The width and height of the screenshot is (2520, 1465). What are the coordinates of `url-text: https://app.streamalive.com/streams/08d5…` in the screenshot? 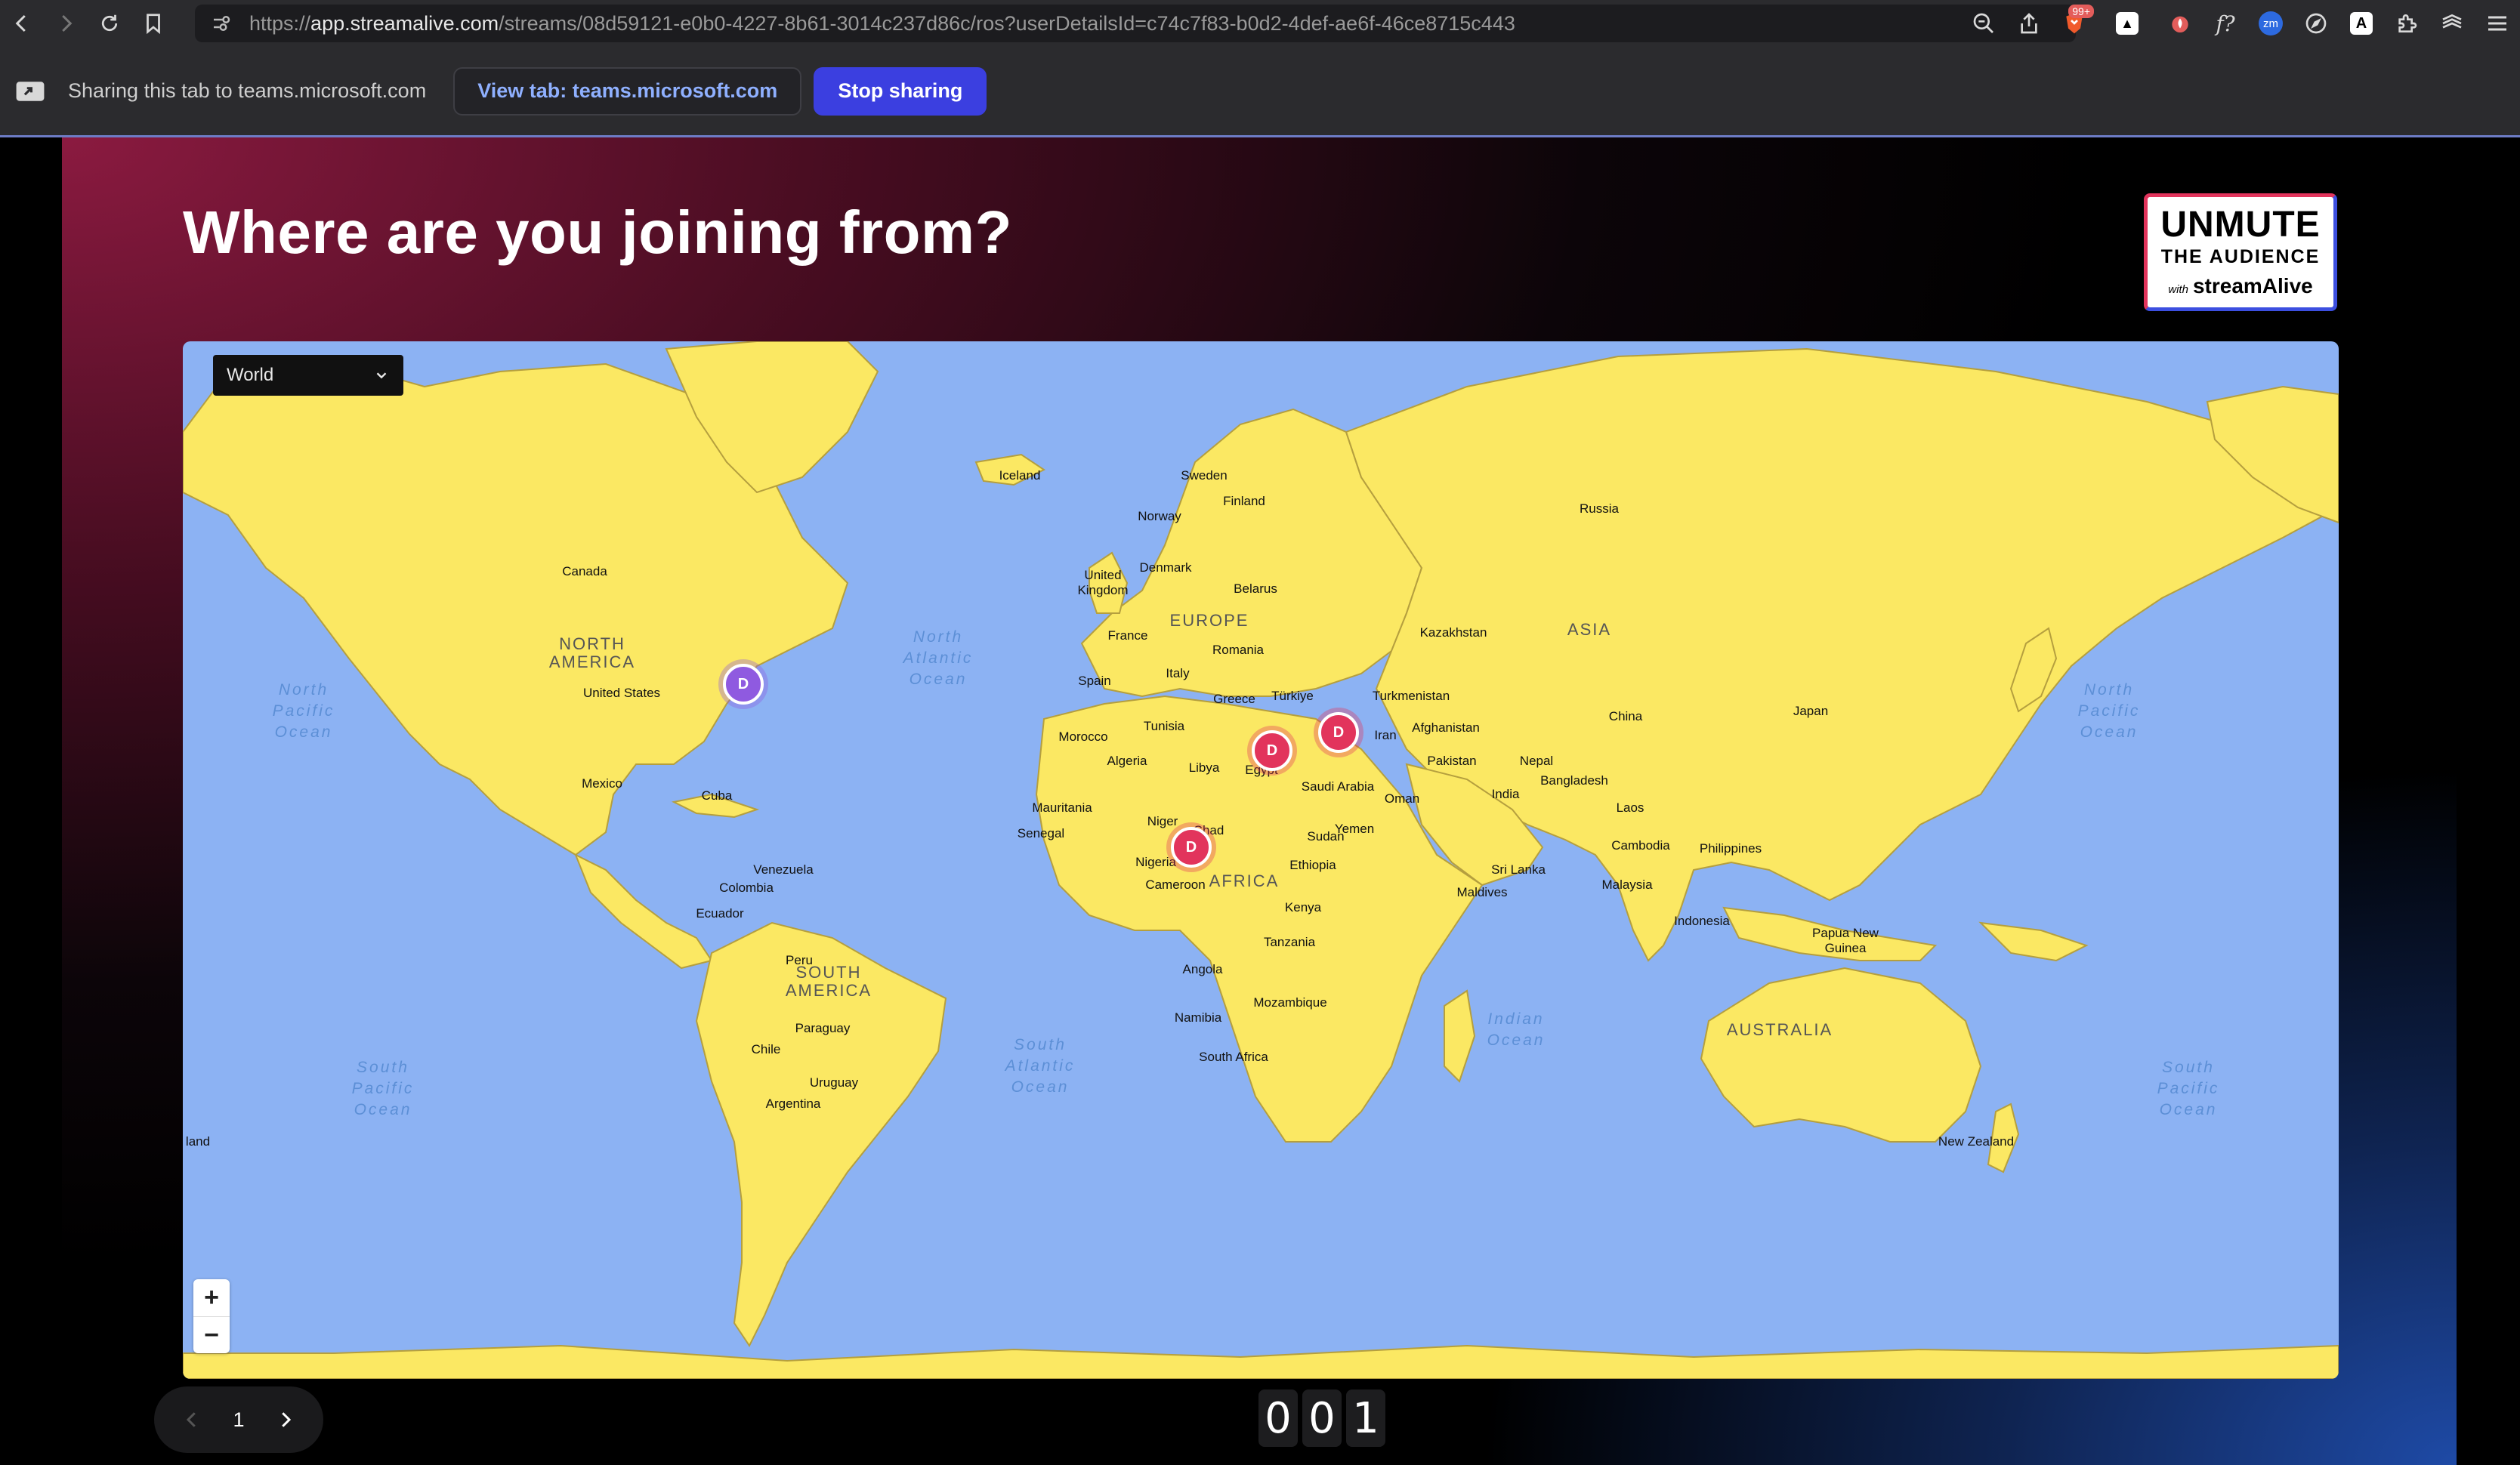 It's located at (882, 23).